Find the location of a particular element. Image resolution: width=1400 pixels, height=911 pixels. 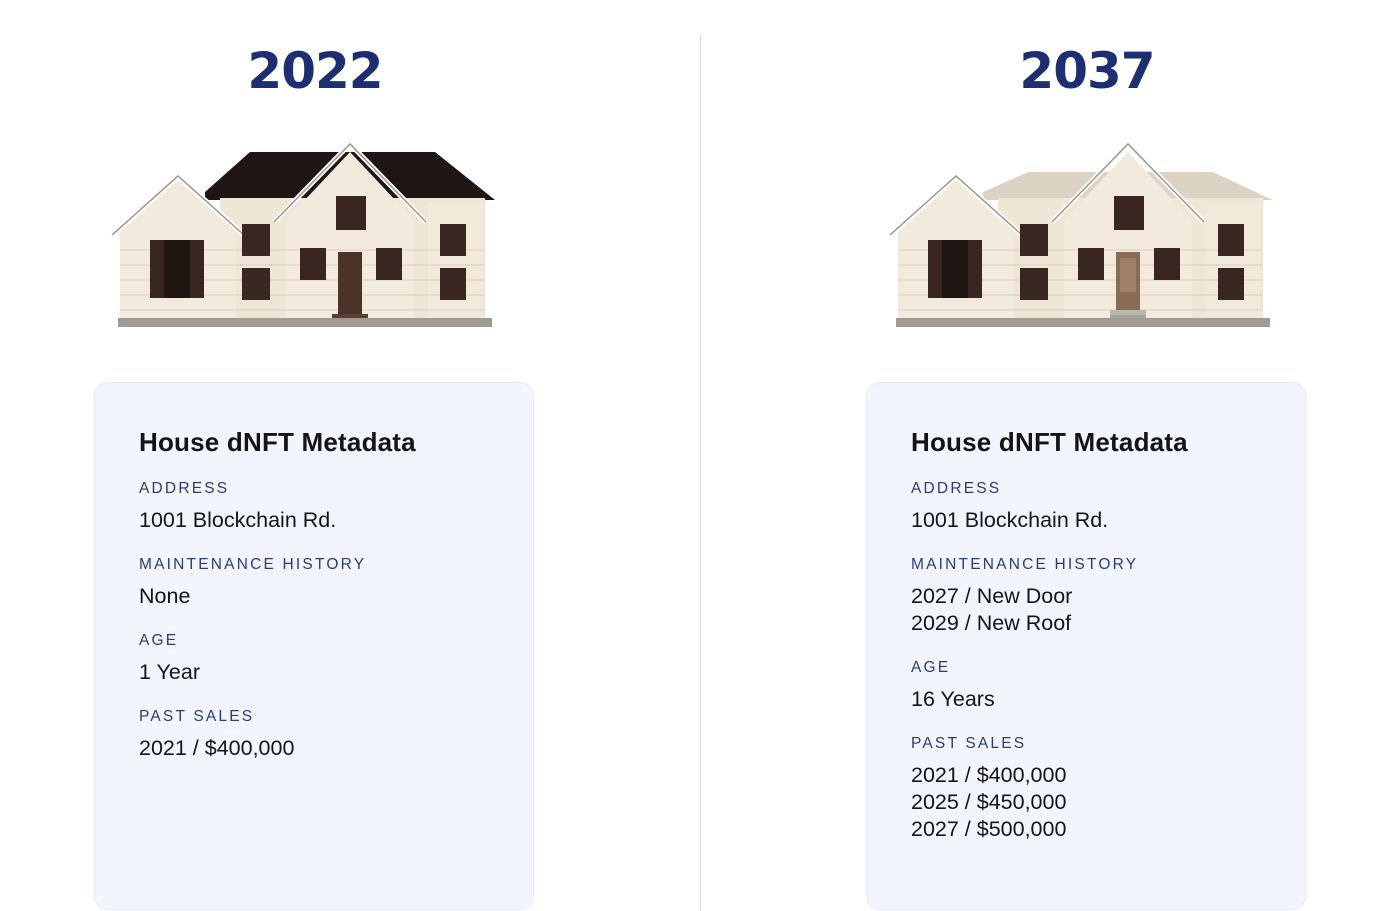

age-field: AGE 1 Year is located at coordinates (336, 659).